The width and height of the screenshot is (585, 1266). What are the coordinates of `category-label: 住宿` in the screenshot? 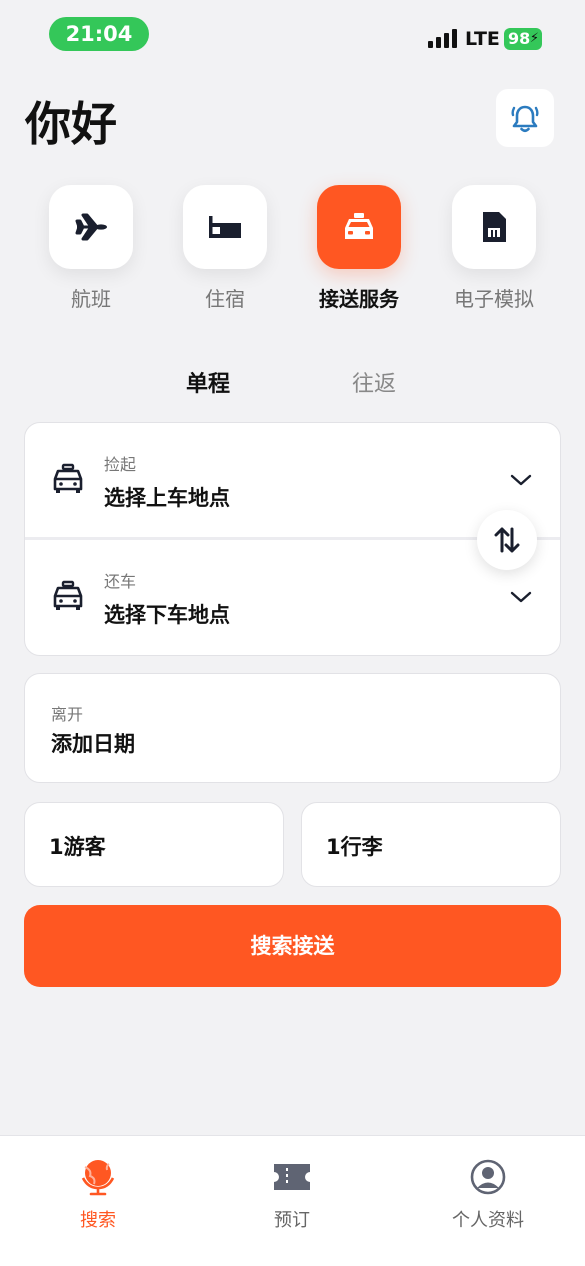 It's located at (225, 299).